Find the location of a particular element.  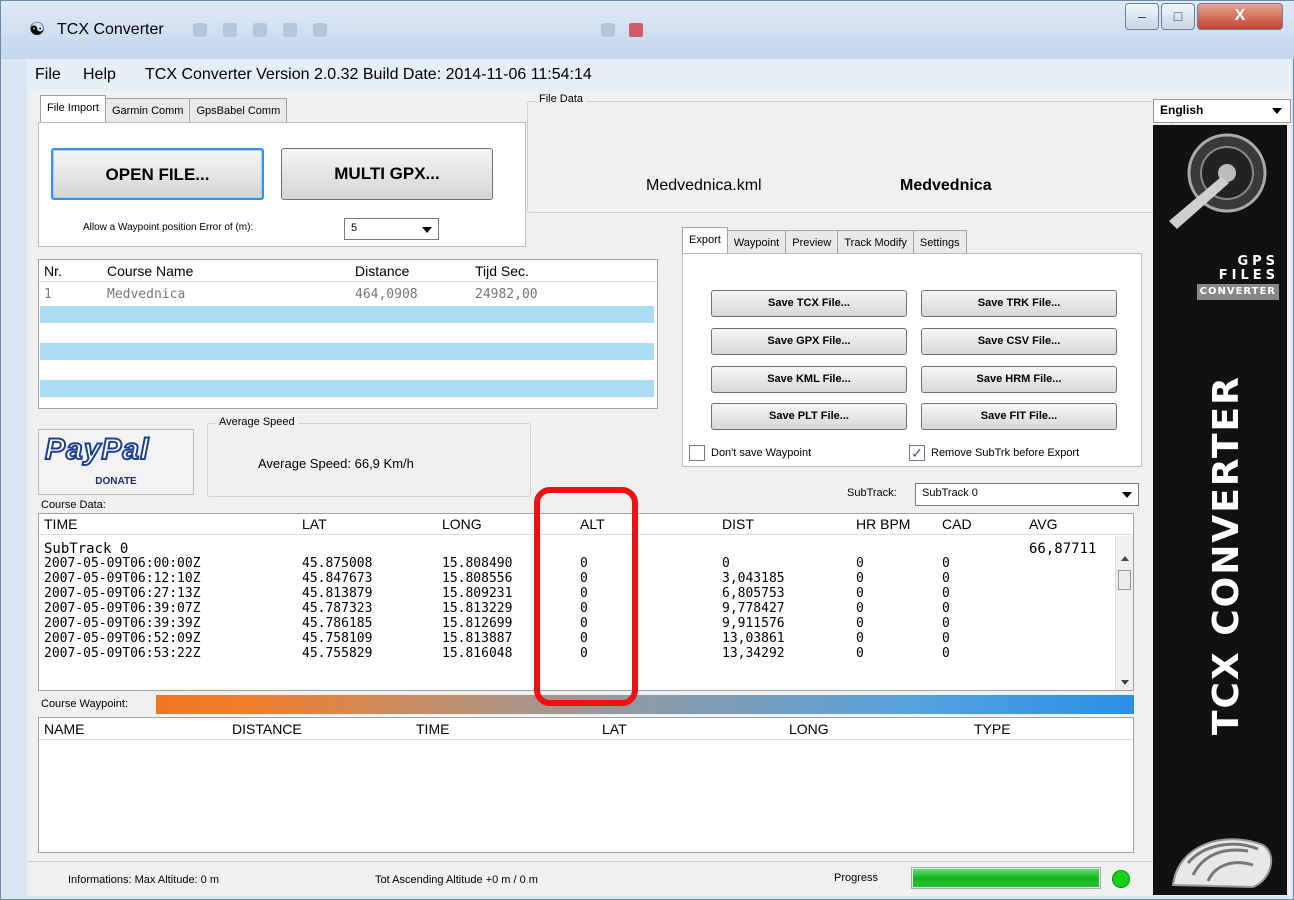

close-button: X is located at coordinates (1240, 16).